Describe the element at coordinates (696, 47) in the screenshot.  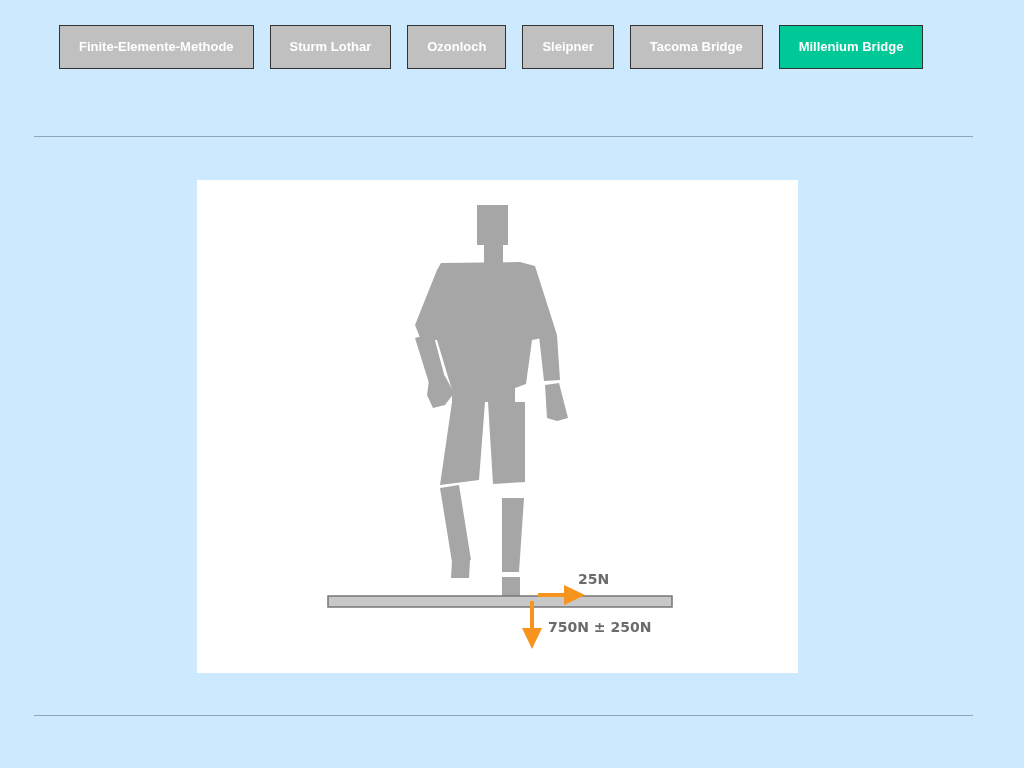
I see `topic-button: Tacoma Bridge` at that location.